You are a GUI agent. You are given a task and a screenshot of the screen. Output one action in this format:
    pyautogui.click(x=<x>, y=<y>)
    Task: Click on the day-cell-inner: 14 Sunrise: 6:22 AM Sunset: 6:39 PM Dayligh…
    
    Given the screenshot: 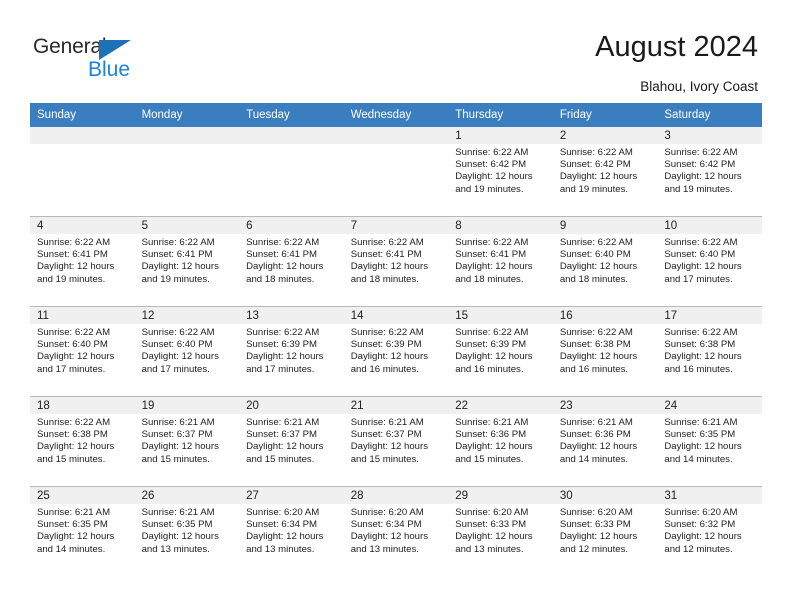 What is the action you would take?
    pyautogui.click(x=396, y=351)
    